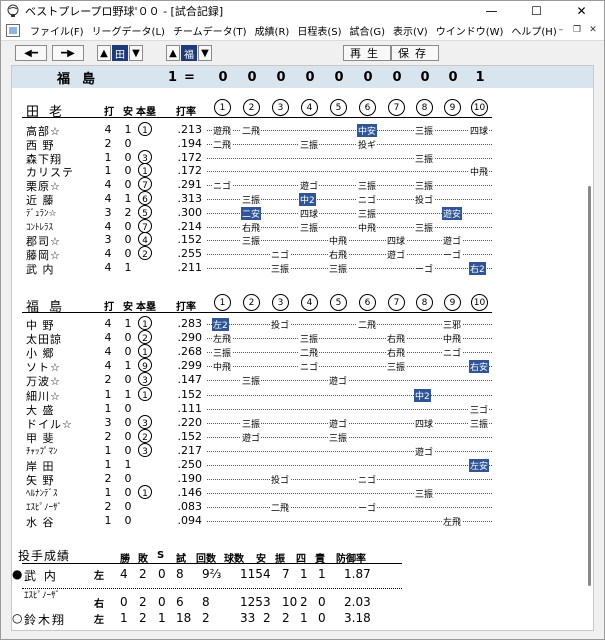  I want to click on menu-records: 成績(R), so click(272, 30).